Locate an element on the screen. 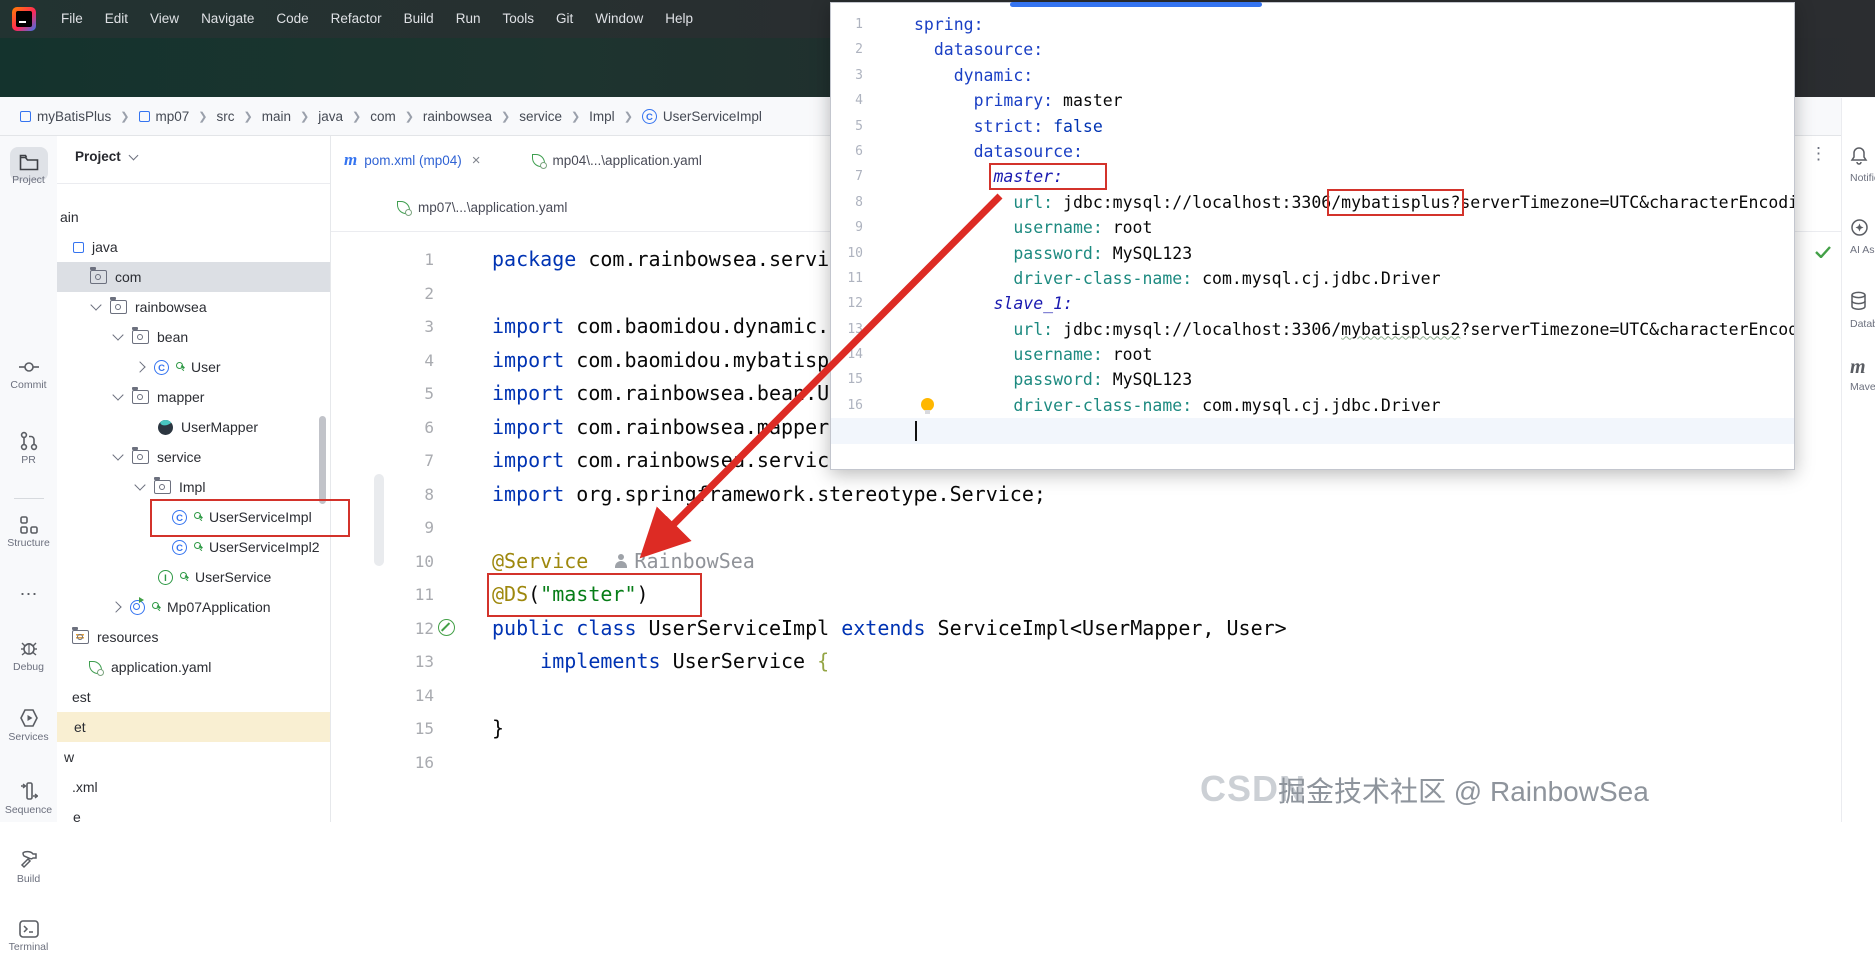 Image resolution: width=1875 pixels, height=953 pixels. tree-item-user: C User is located at coordinates (193, 367).